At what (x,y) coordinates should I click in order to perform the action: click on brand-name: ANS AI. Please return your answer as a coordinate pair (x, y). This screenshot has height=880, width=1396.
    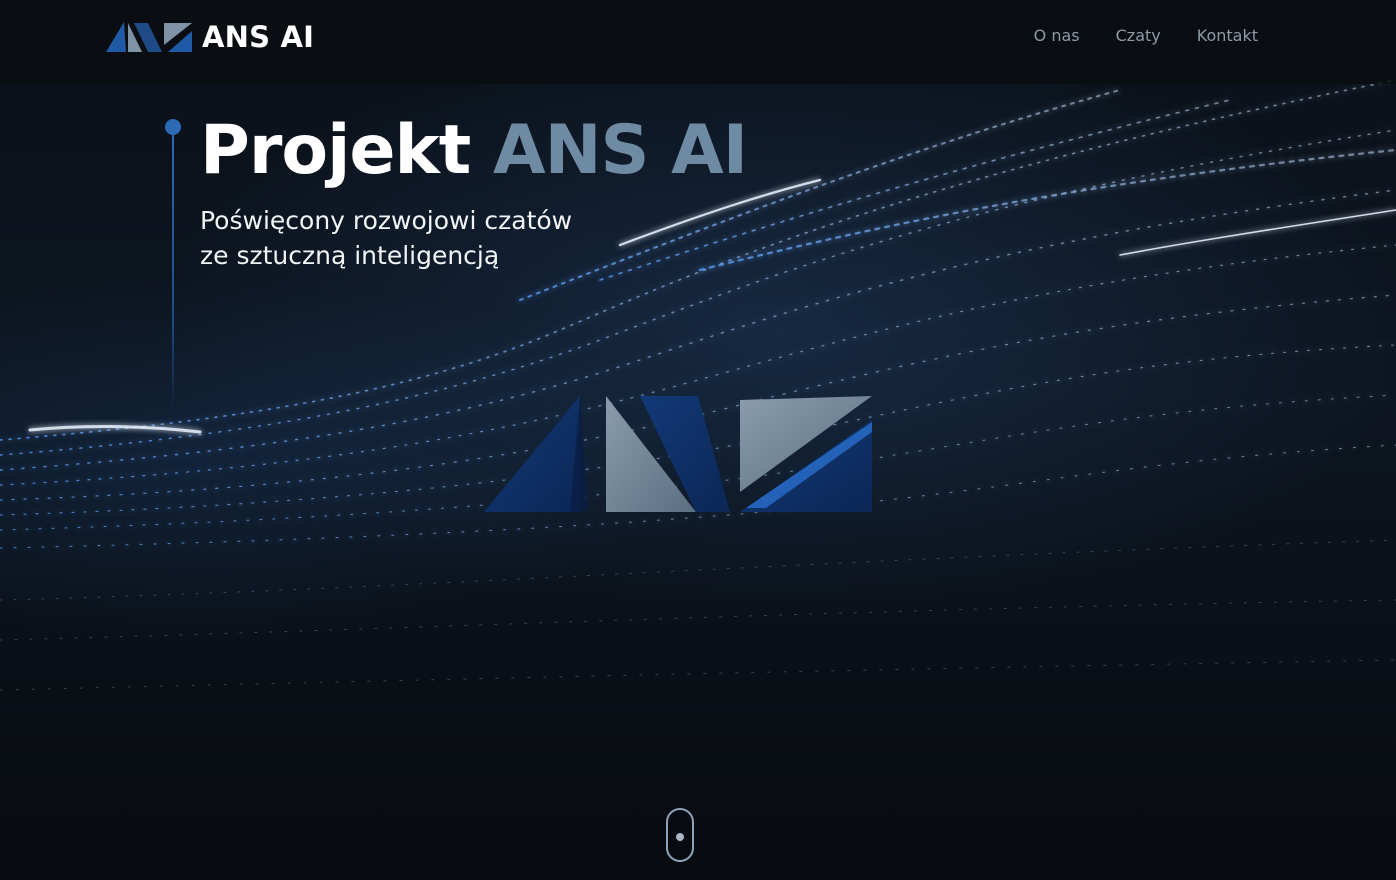
    Looking at the image, I should click on (258, 37).